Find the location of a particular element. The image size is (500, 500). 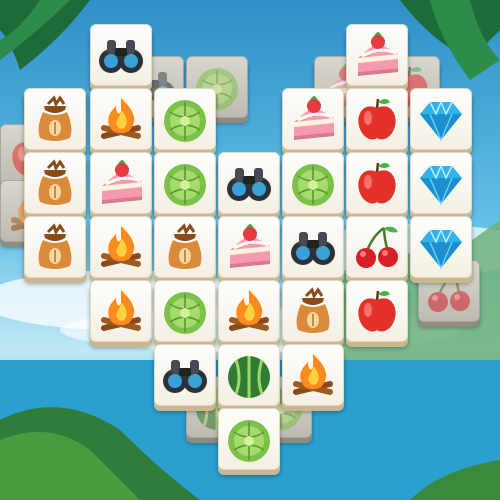

tile-cherries is located at coordinates (377, 247).